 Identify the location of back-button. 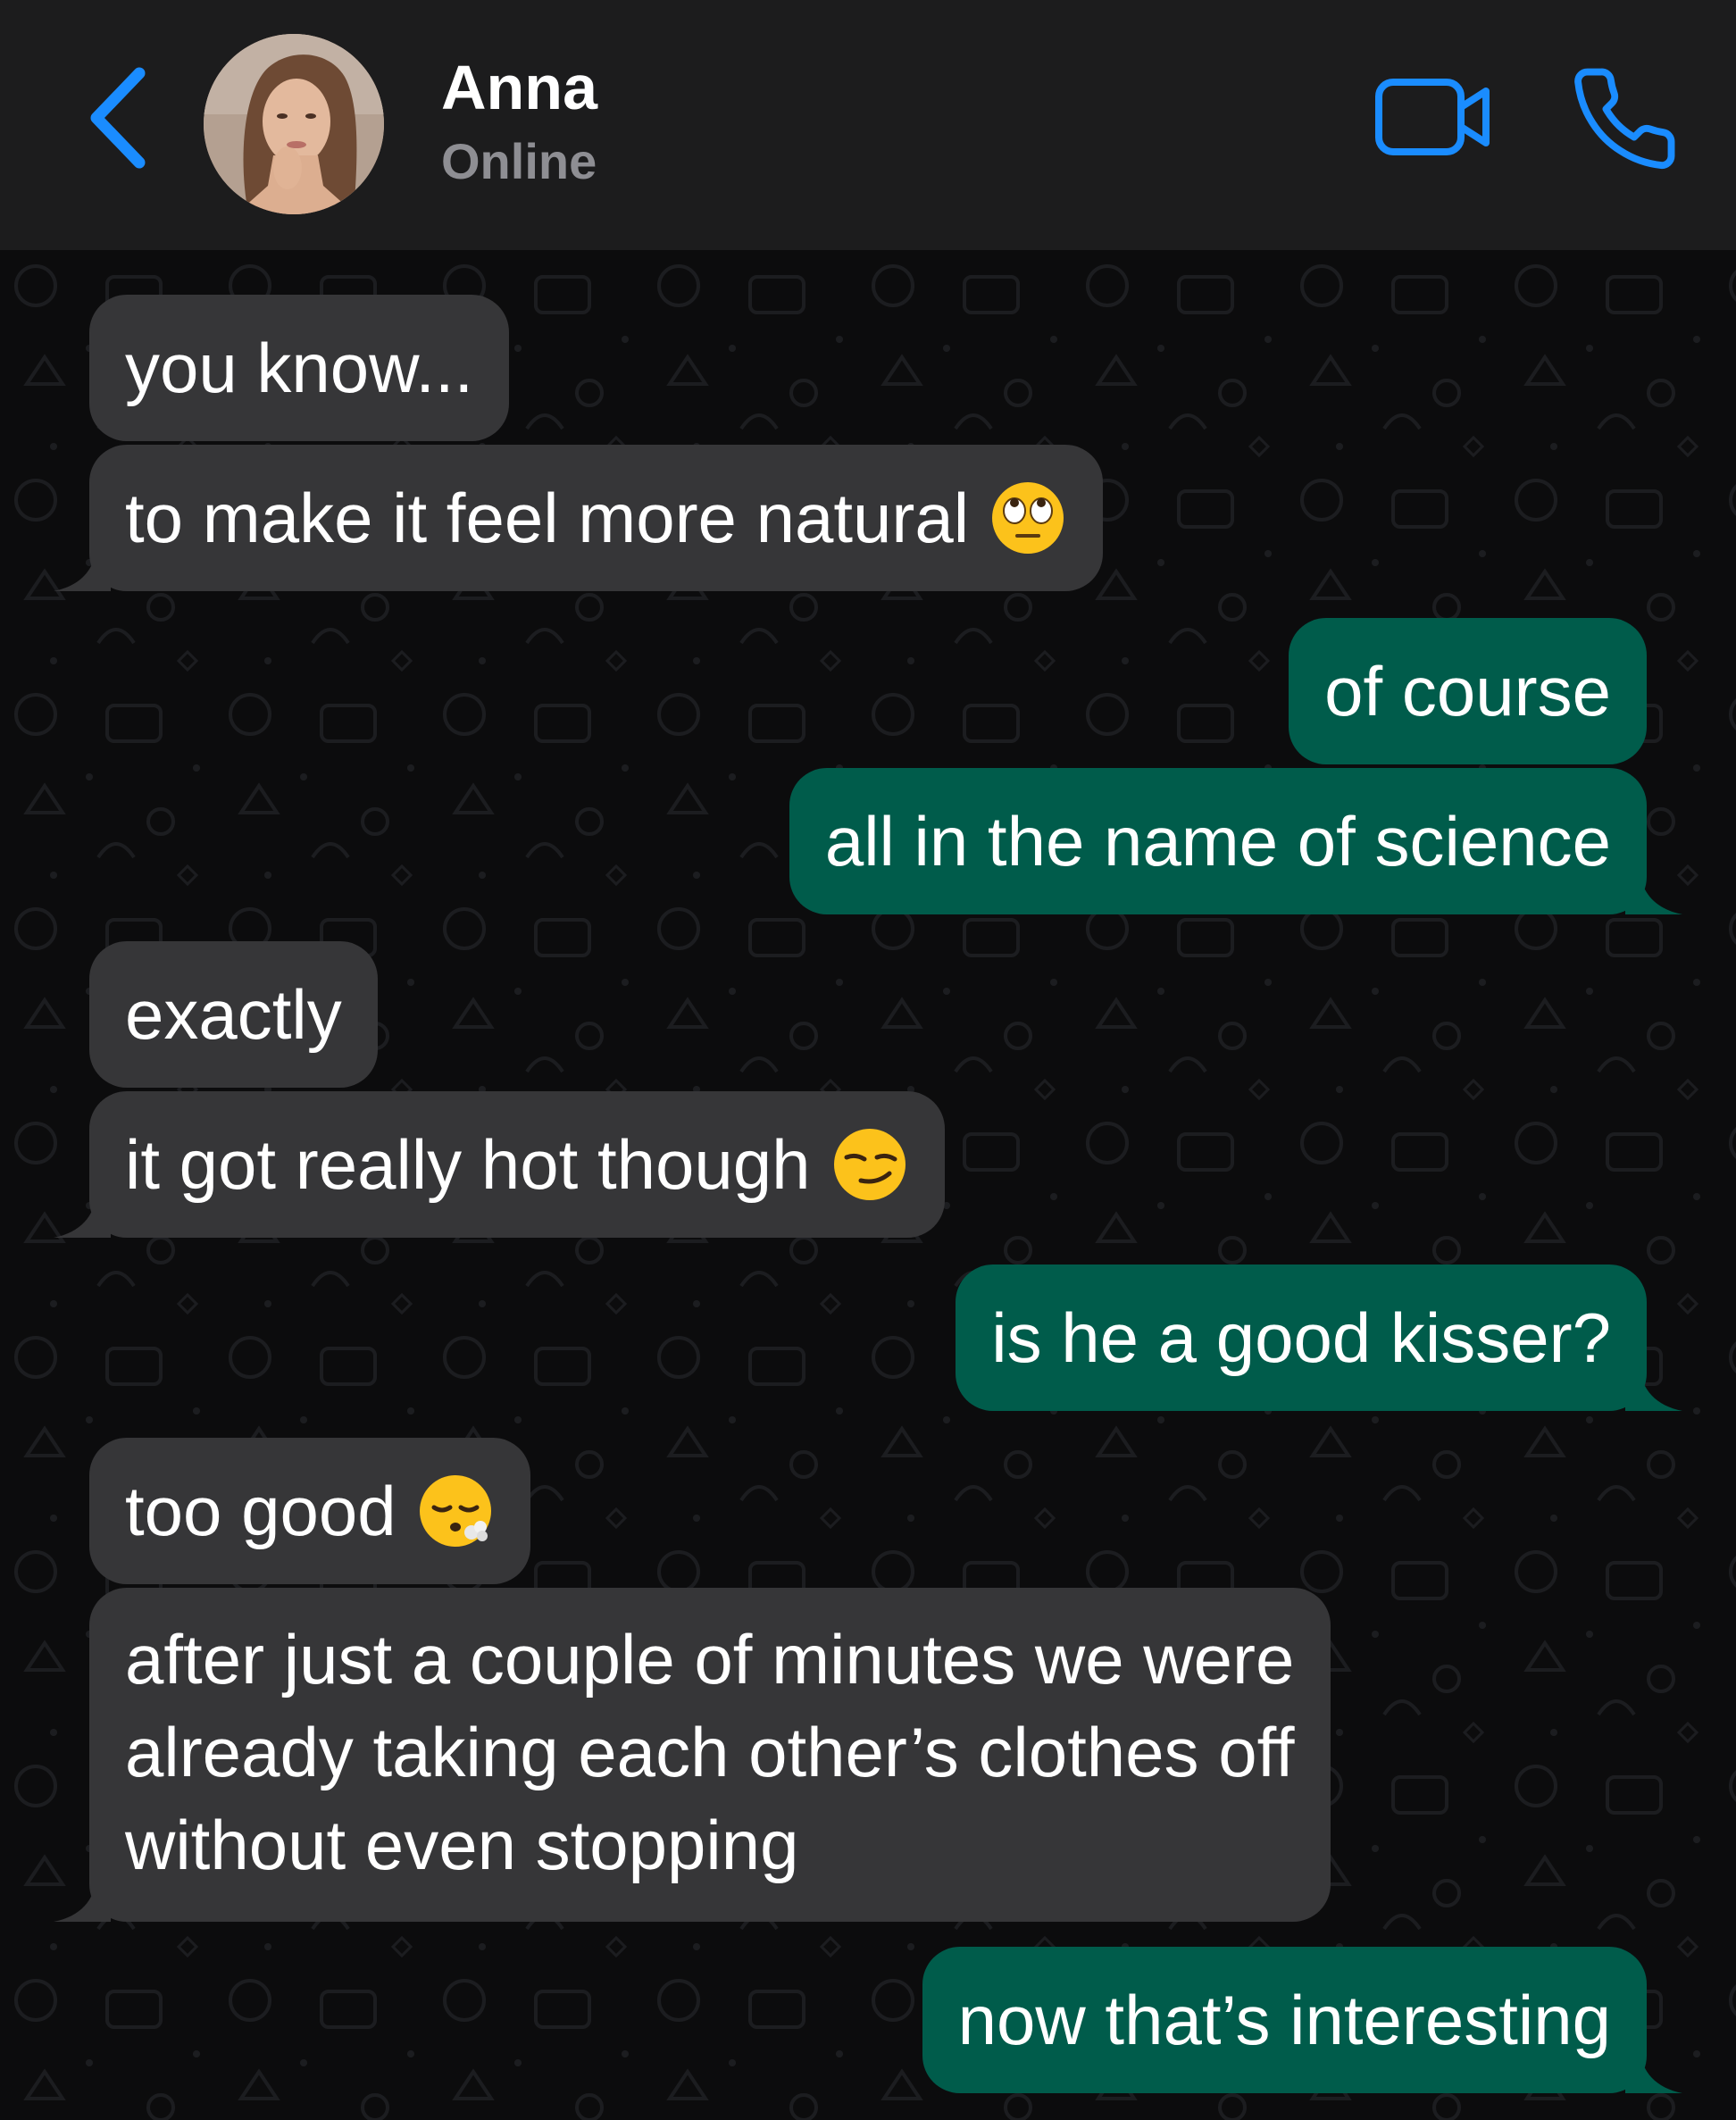
(120, 117).